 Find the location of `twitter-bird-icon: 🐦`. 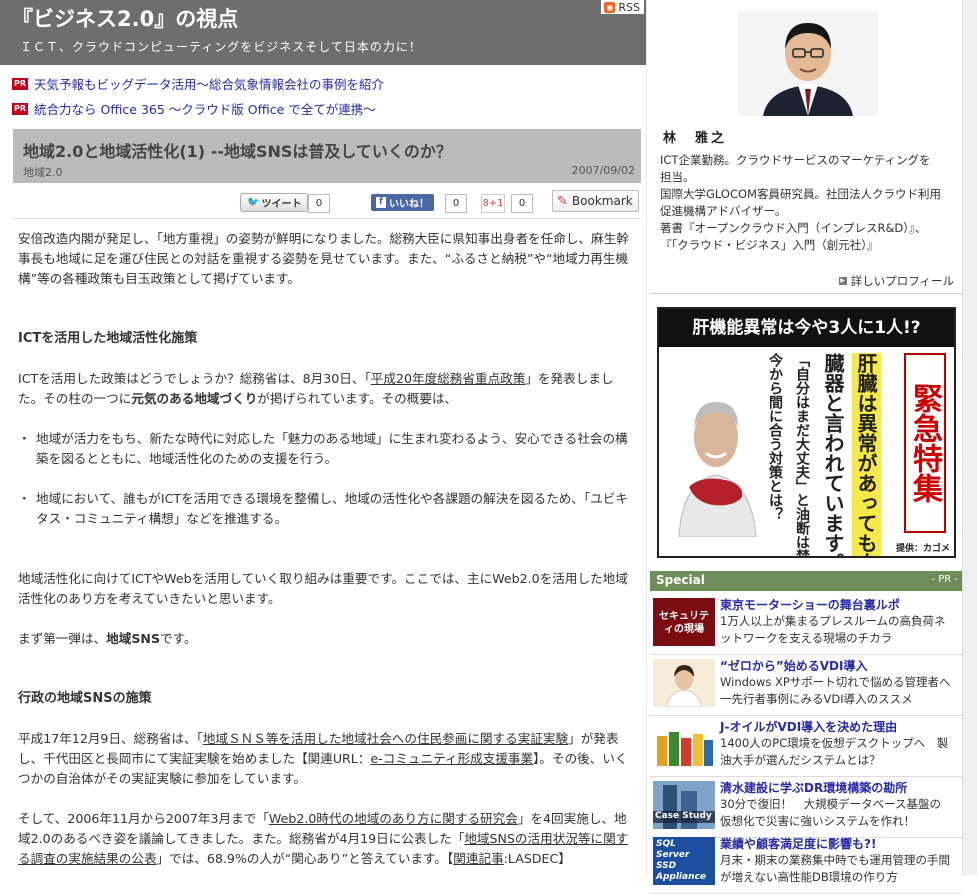

twitter-bird-icon: 🐦 is located at coordinates (253, 202).